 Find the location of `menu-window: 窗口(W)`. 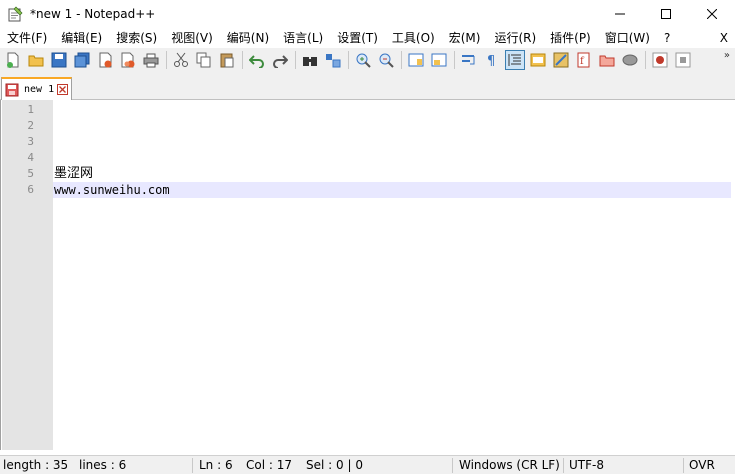

menu-window: 窗口(W) is located at coordinates (627, 38).